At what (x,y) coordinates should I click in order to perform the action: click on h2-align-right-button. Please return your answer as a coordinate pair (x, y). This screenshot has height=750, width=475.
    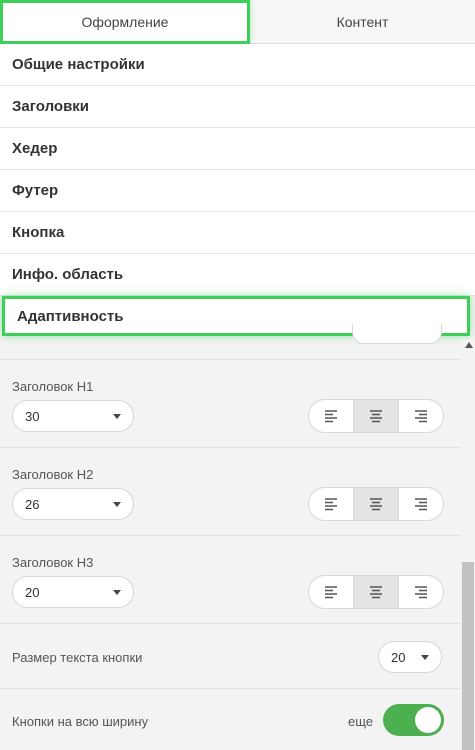
    Looking at the image, I should click on (421, 504).